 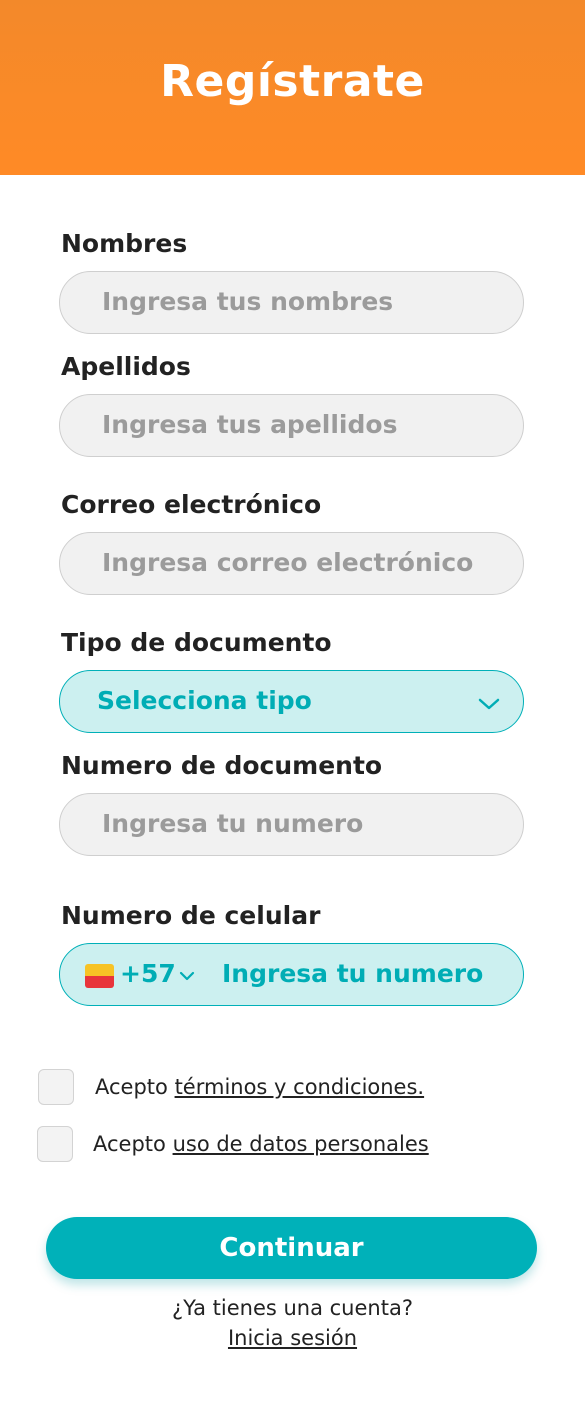 I want to click on numero-documento-input: Ingresa tu numero, so click(x=291, y=824).